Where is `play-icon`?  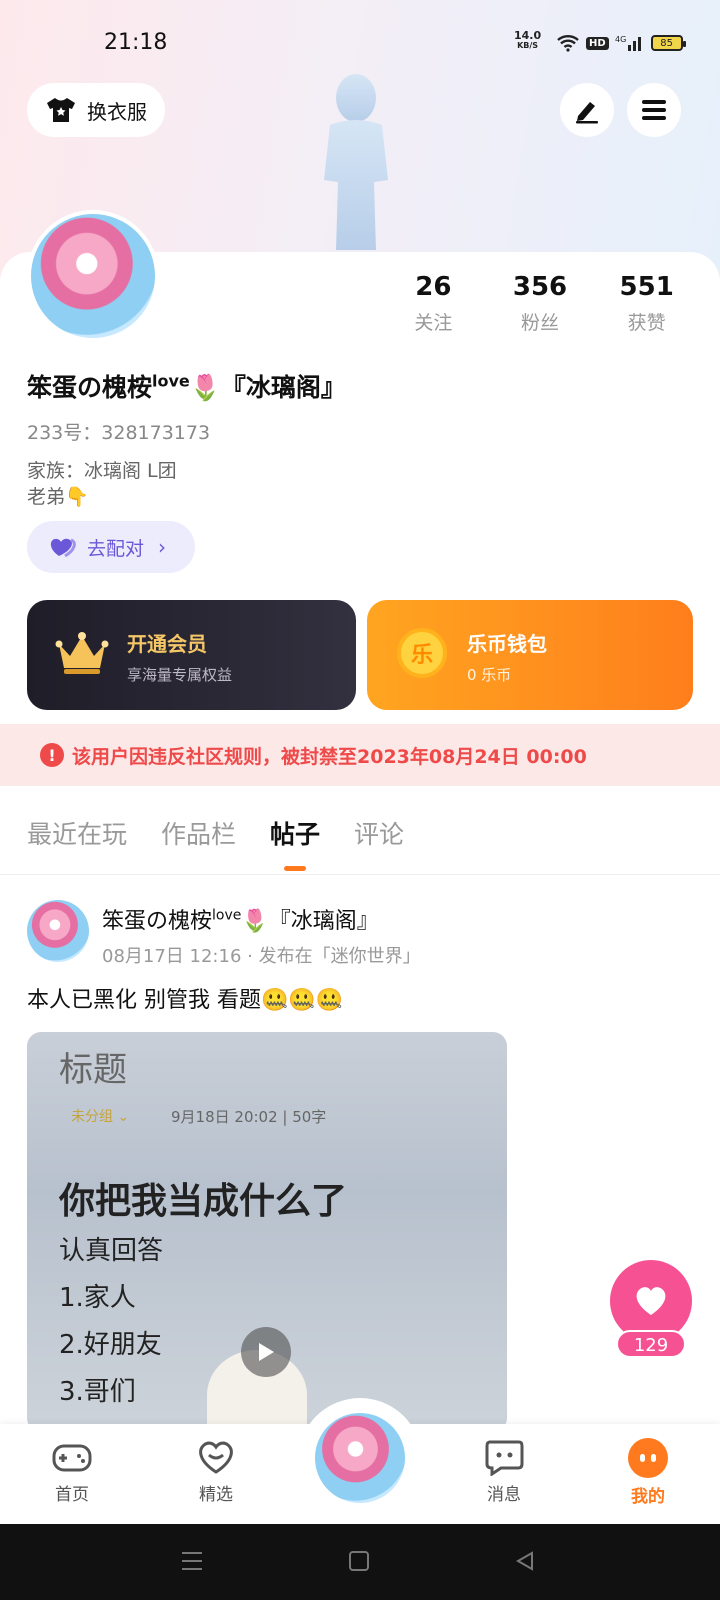 play-icon is located at coordinates (266, 1352).